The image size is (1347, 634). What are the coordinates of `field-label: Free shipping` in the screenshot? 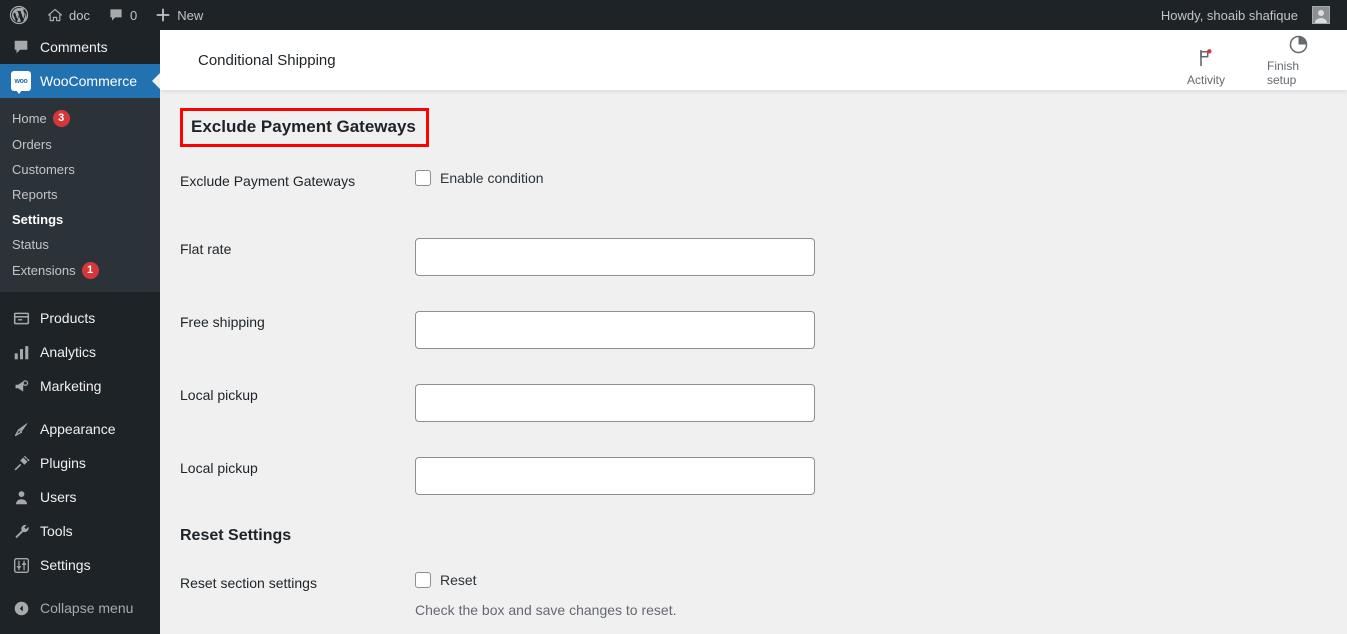 It's located at (222, 322).